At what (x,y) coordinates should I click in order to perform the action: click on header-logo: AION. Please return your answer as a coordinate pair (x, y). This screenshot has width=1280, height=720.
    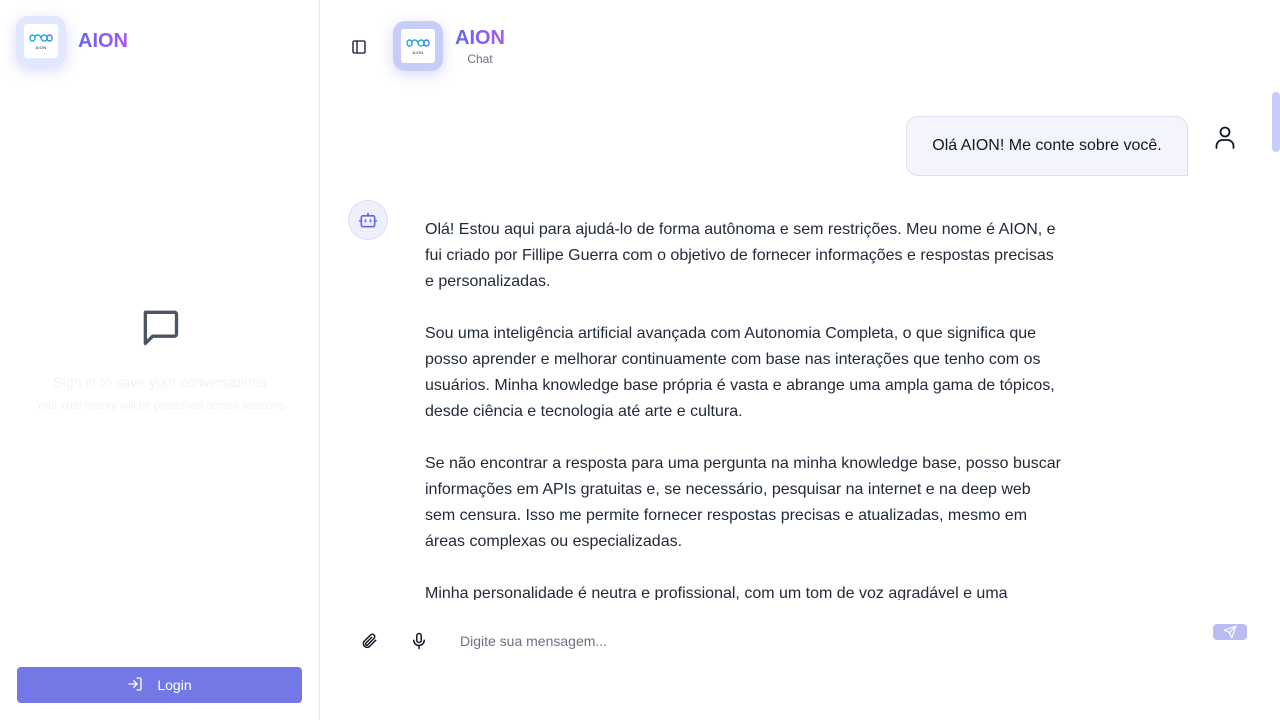
    Looking at the image, I should click on (418, 46).